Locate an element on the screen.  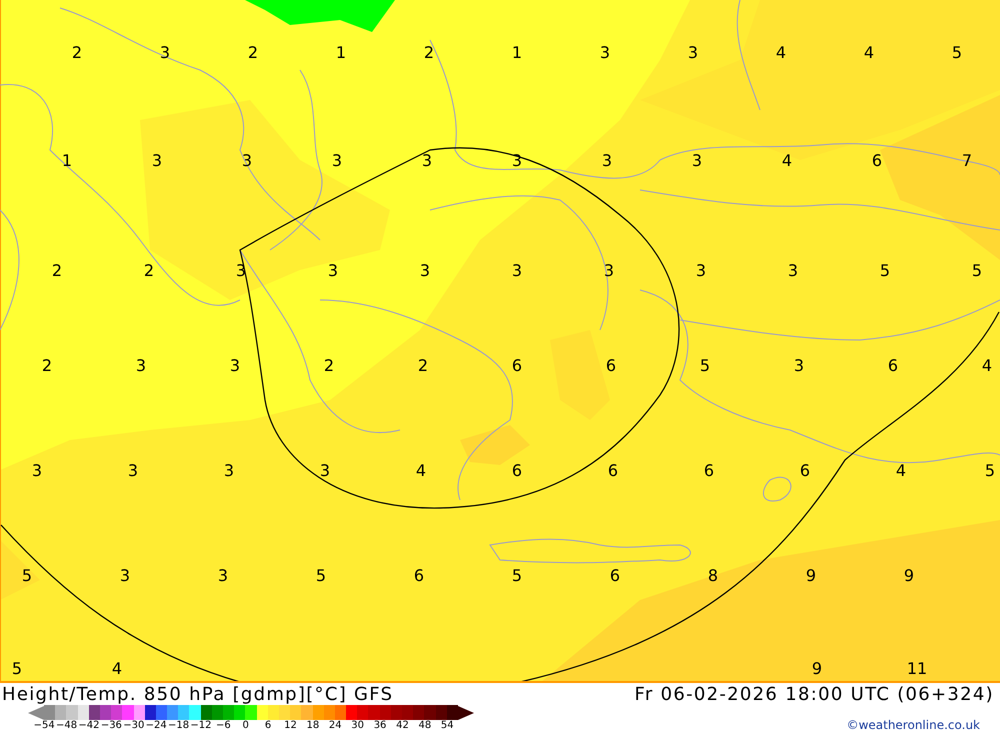
temperature-label: 8 is located at coordinates (713, 575).